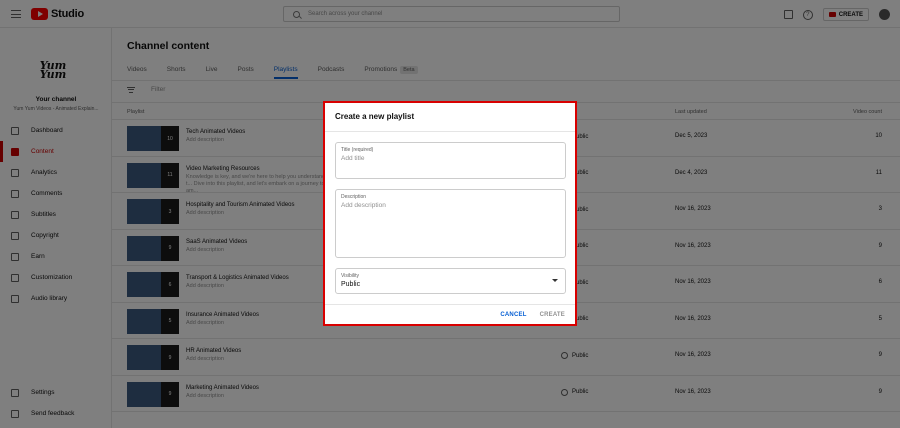 This screenshot has height=428, width=900. What do you see at coordinates (450, 131) in the screenshot?
I see `dialog-divider-top` at bounding box center [450, 131].